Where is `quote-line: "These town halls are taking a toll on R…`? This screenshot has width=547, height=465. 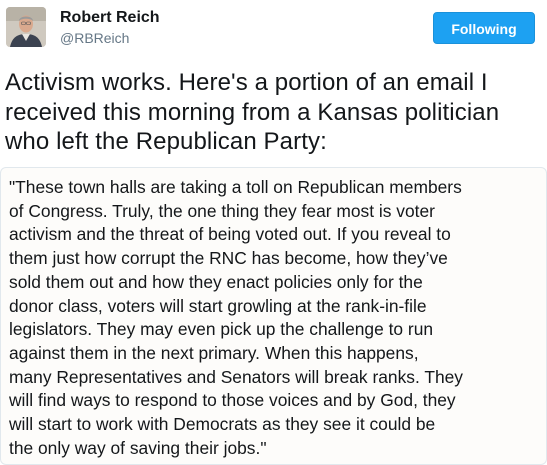
quote-line: "These town halls are taking a toll on R… is located at coordinates (235, 187).